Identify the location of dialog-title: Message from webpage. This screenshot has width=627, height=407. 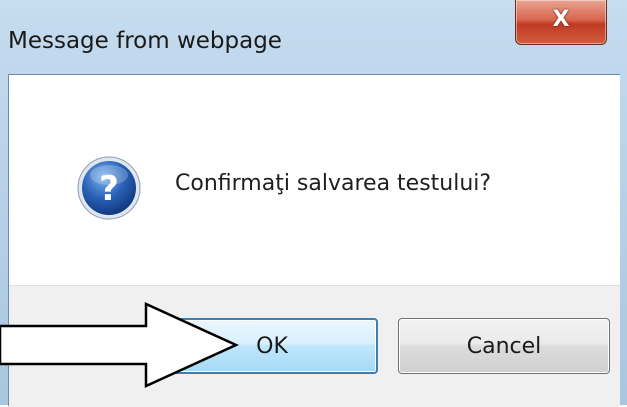
(145, 41).